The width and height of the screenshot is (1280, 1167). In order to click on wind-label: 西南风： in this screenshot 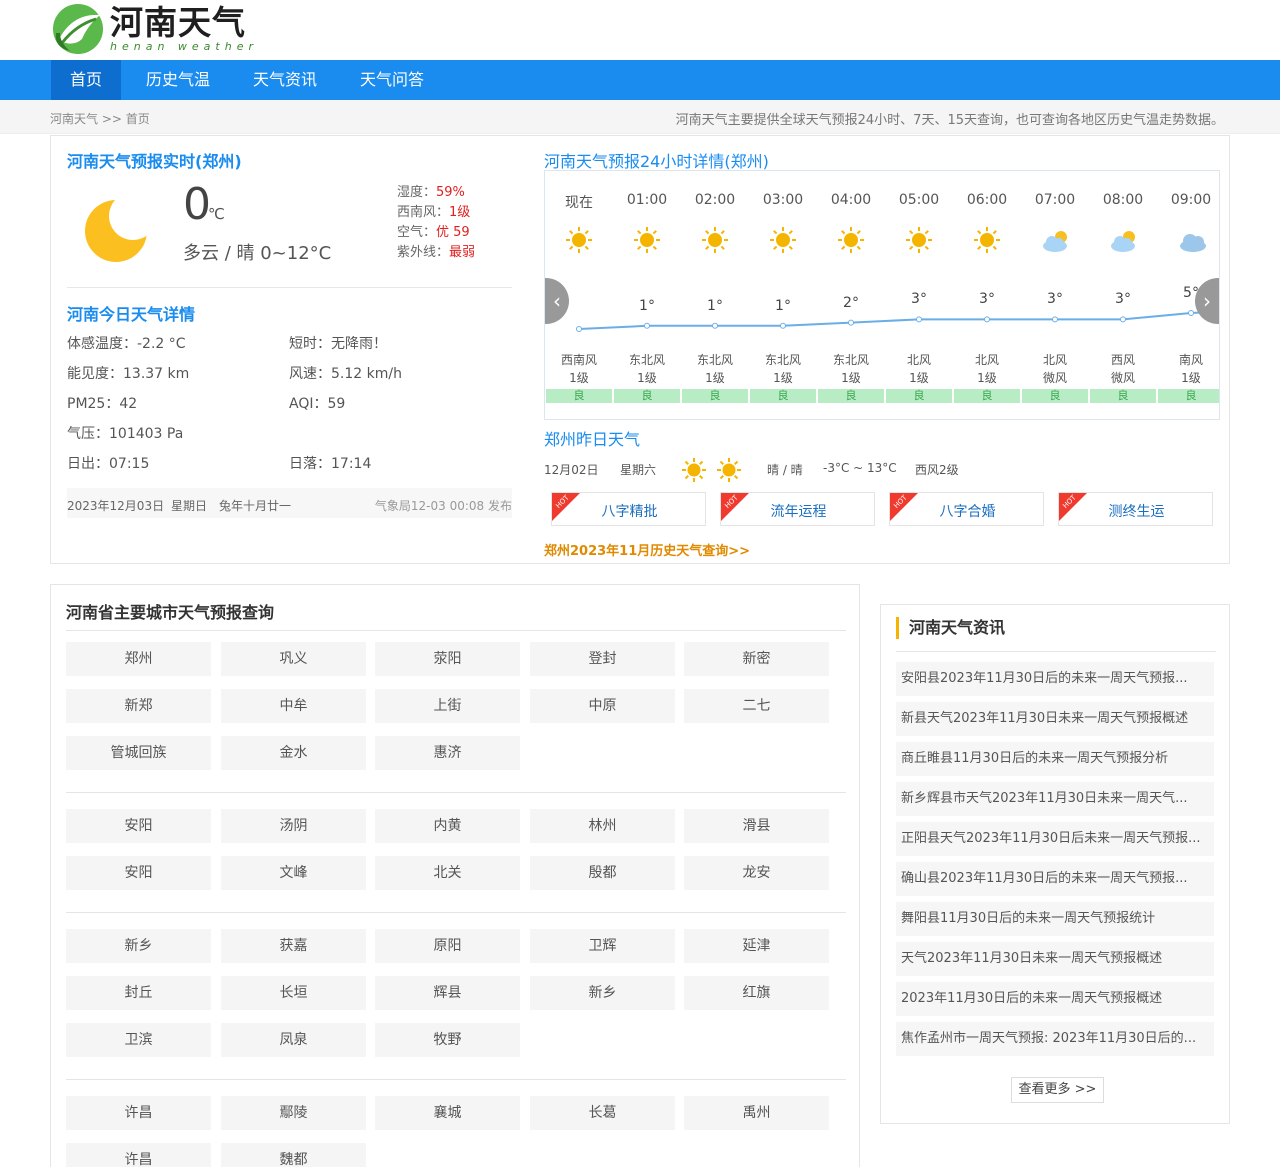, I will do `click(423, 212)`.